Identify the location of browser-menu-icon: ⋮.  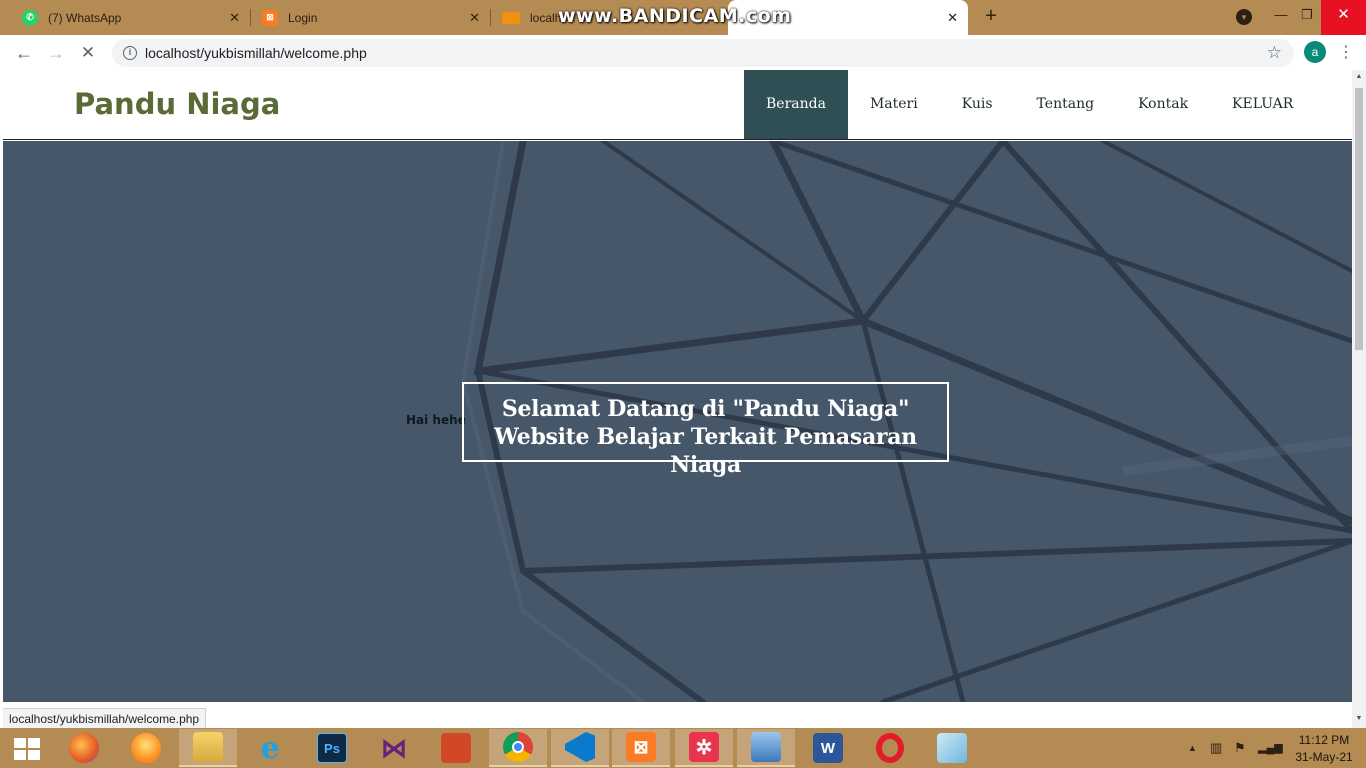
(1346, 52).